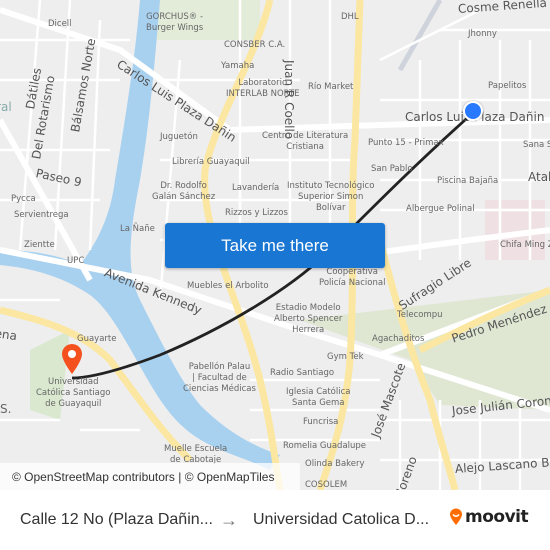  I want to click on poi-label: Funcrisa, so click(321, 422).